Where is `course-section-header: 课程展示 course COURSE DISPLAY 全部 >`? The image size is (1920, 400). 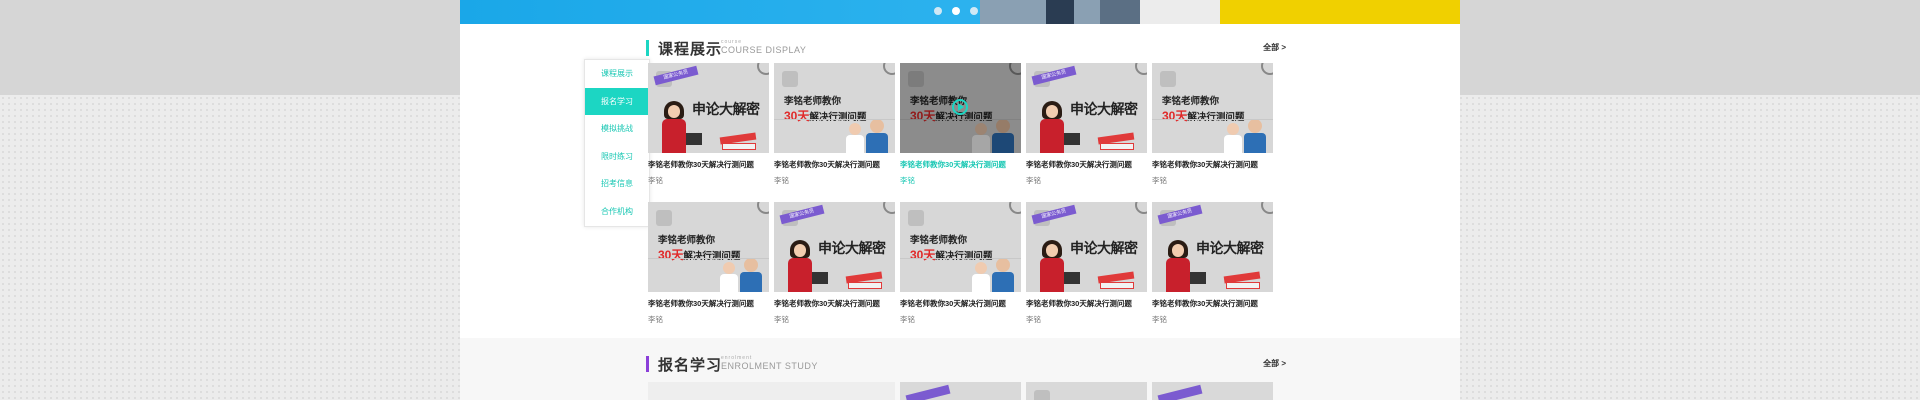
course-section-header: 课程展示 course COURSE DISPLAY 全部 > is located at coordinates (966, 49).